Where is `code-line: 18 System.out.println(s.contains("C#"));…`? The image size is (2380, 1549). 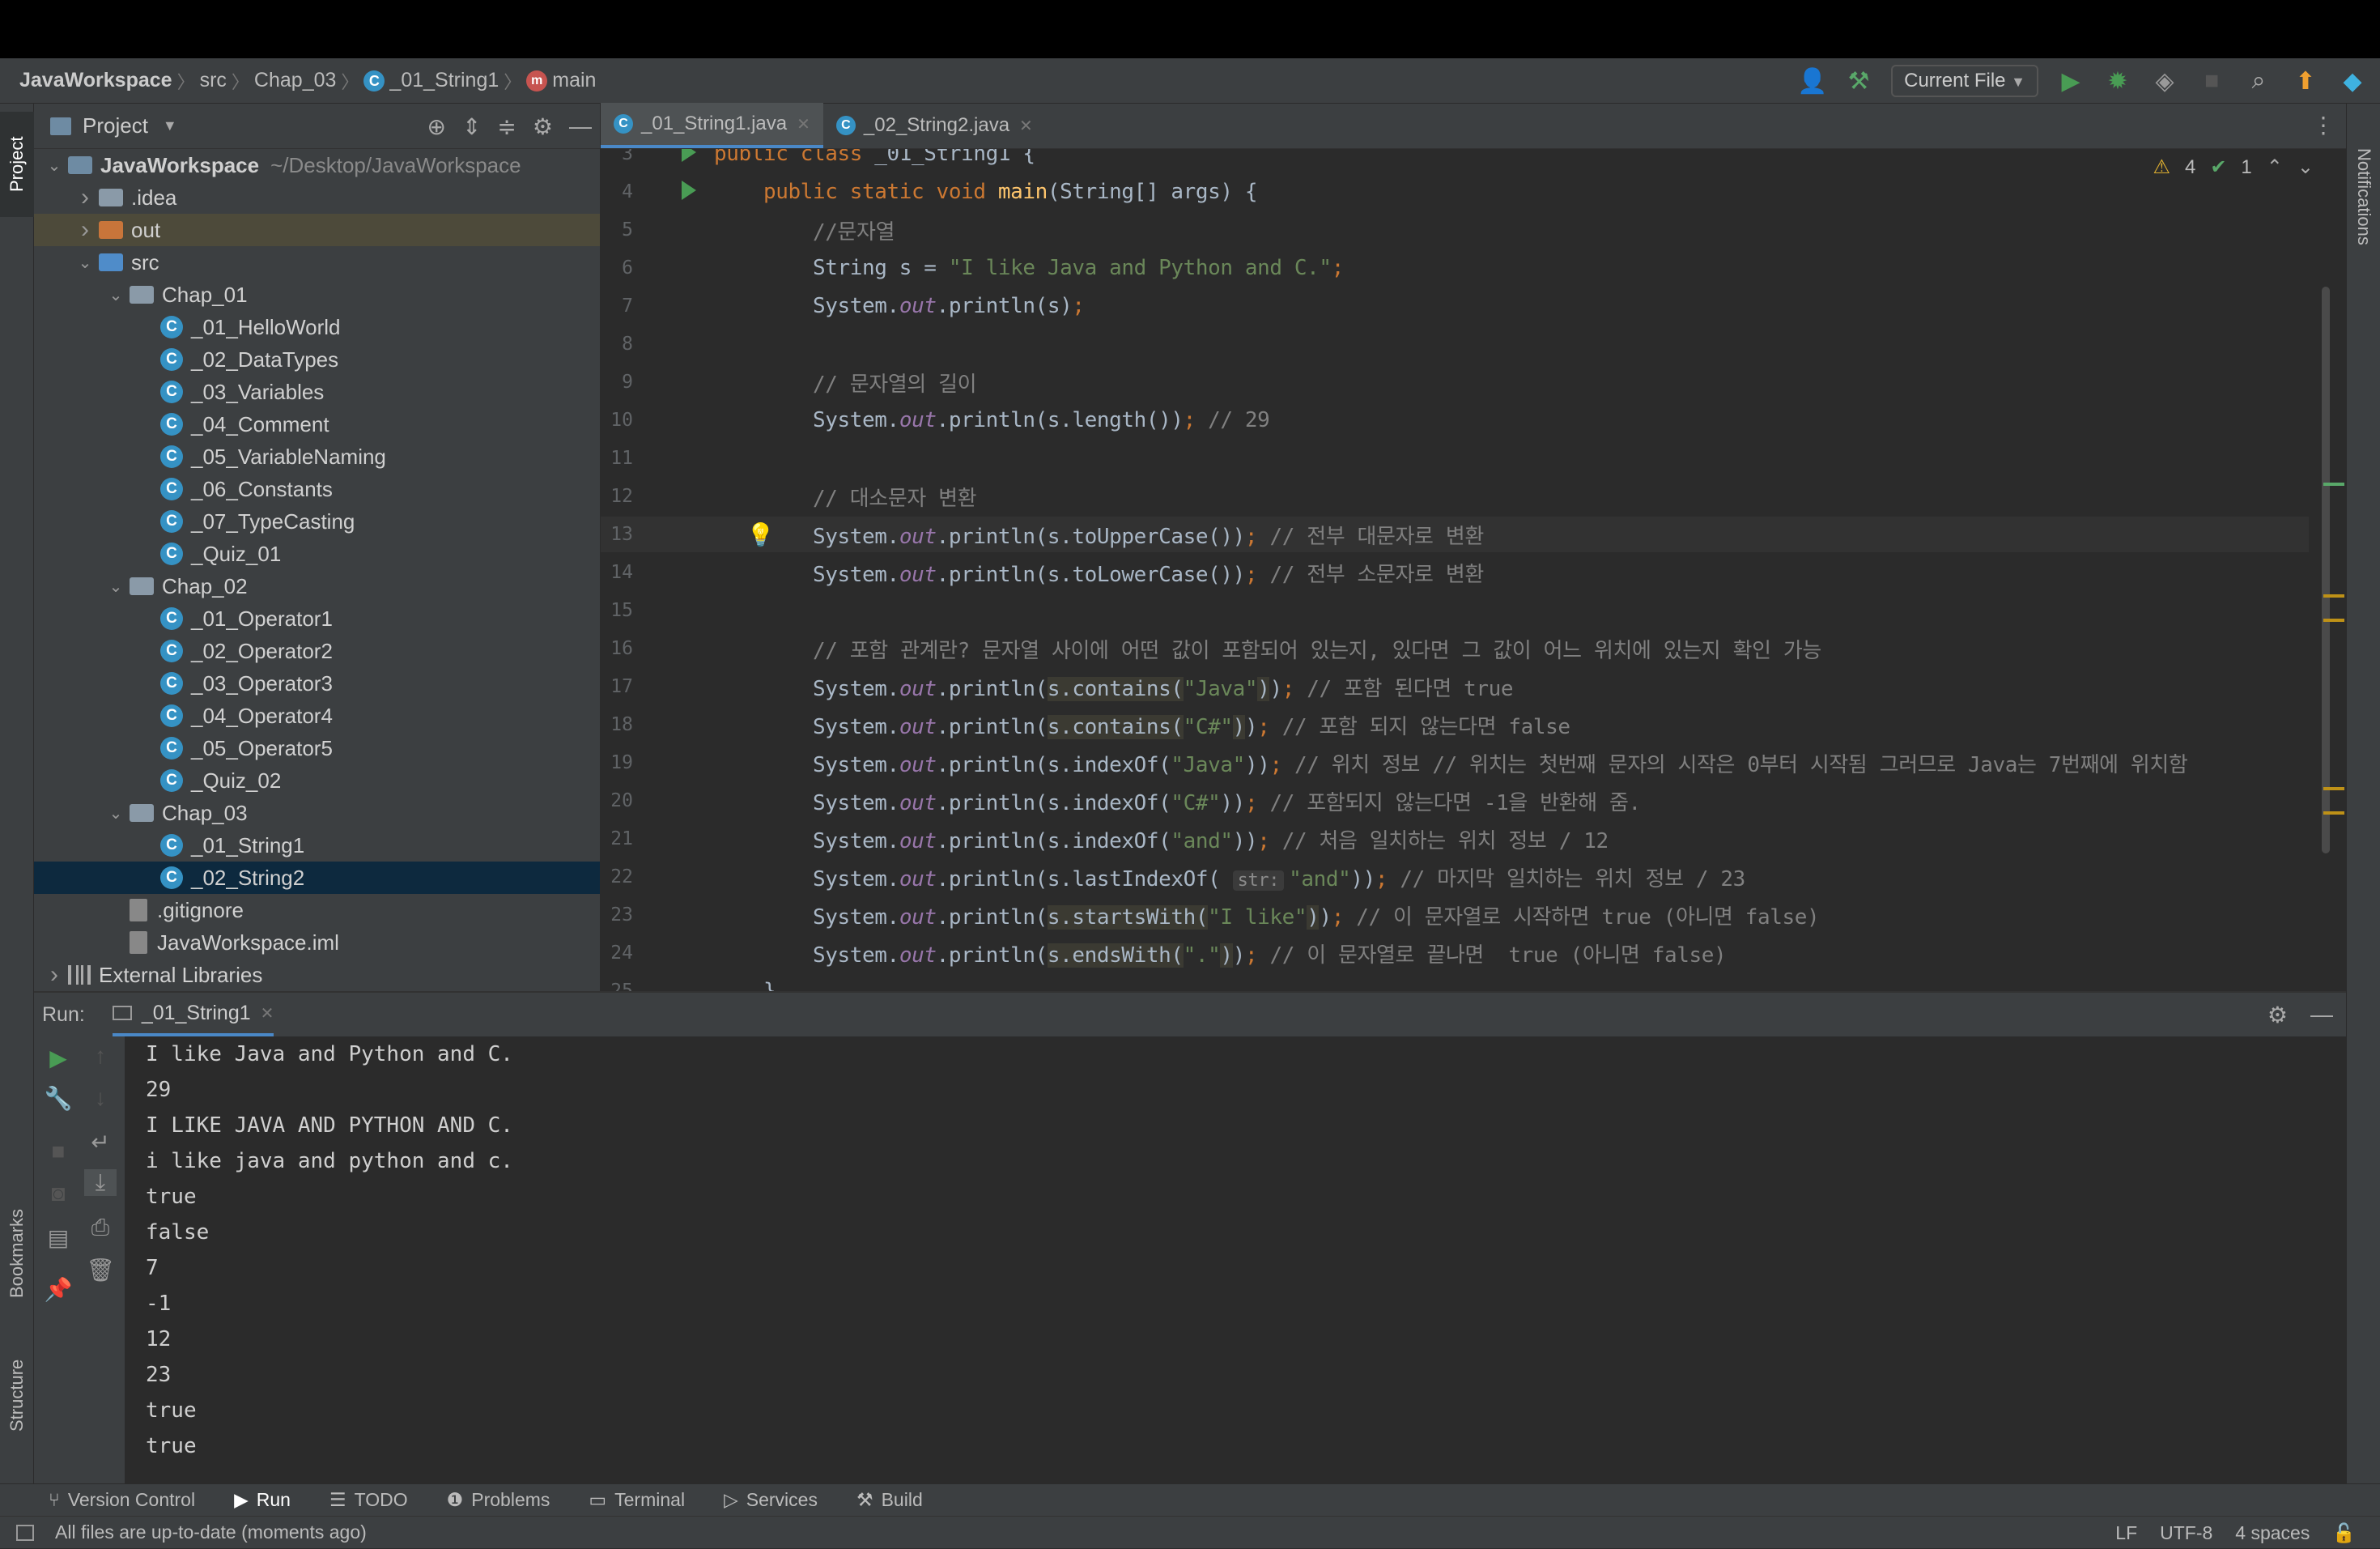
code-line: 18 System.out.println(s.contains("C#"));… is located at coordinates (1455, 725).